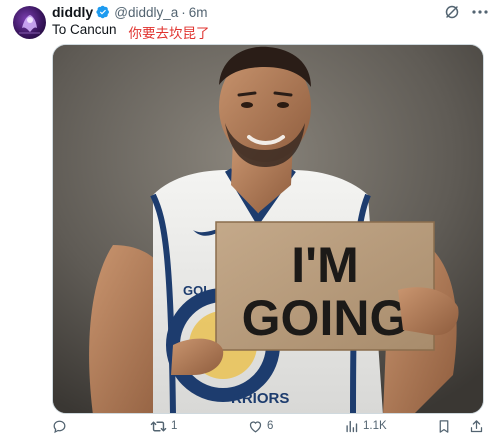 This screenshot has height=440, width=500. I want to click on jersey-text-bottom: RRIORS, so click(260, 398).